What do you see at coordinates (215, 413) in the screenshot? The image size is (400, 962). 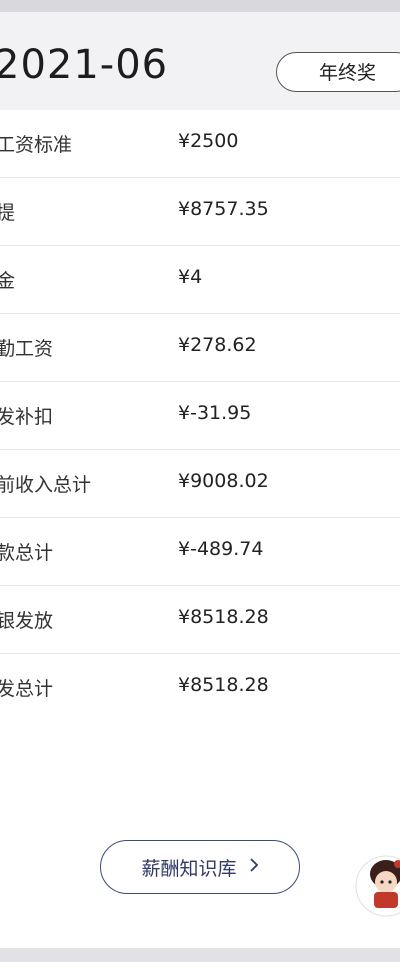 I see `row-value: ¥-31.95` at bounding box center [215, 413].